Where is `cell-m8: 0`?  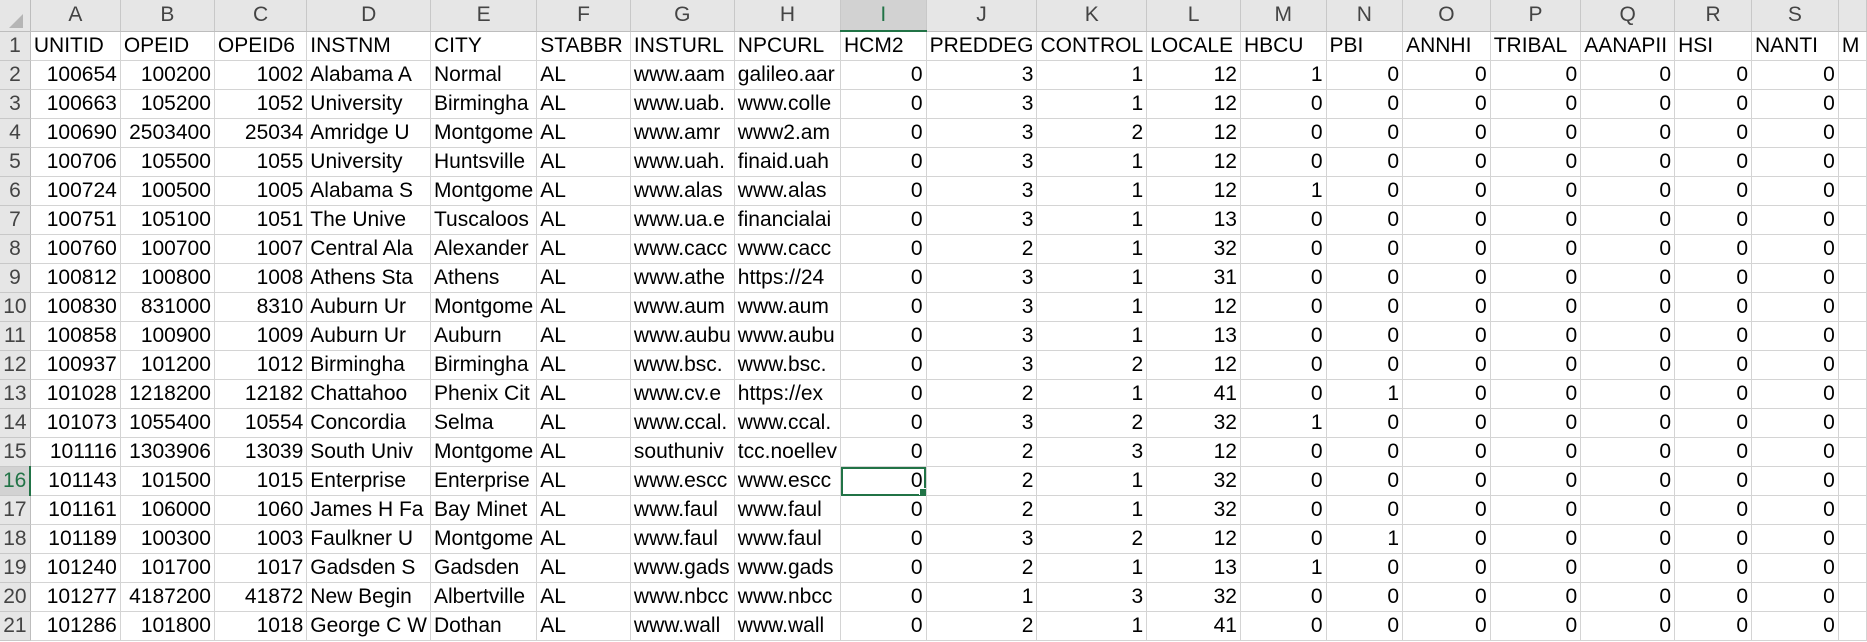 cell-m8: 0 is located at coordinates (1283, 249).